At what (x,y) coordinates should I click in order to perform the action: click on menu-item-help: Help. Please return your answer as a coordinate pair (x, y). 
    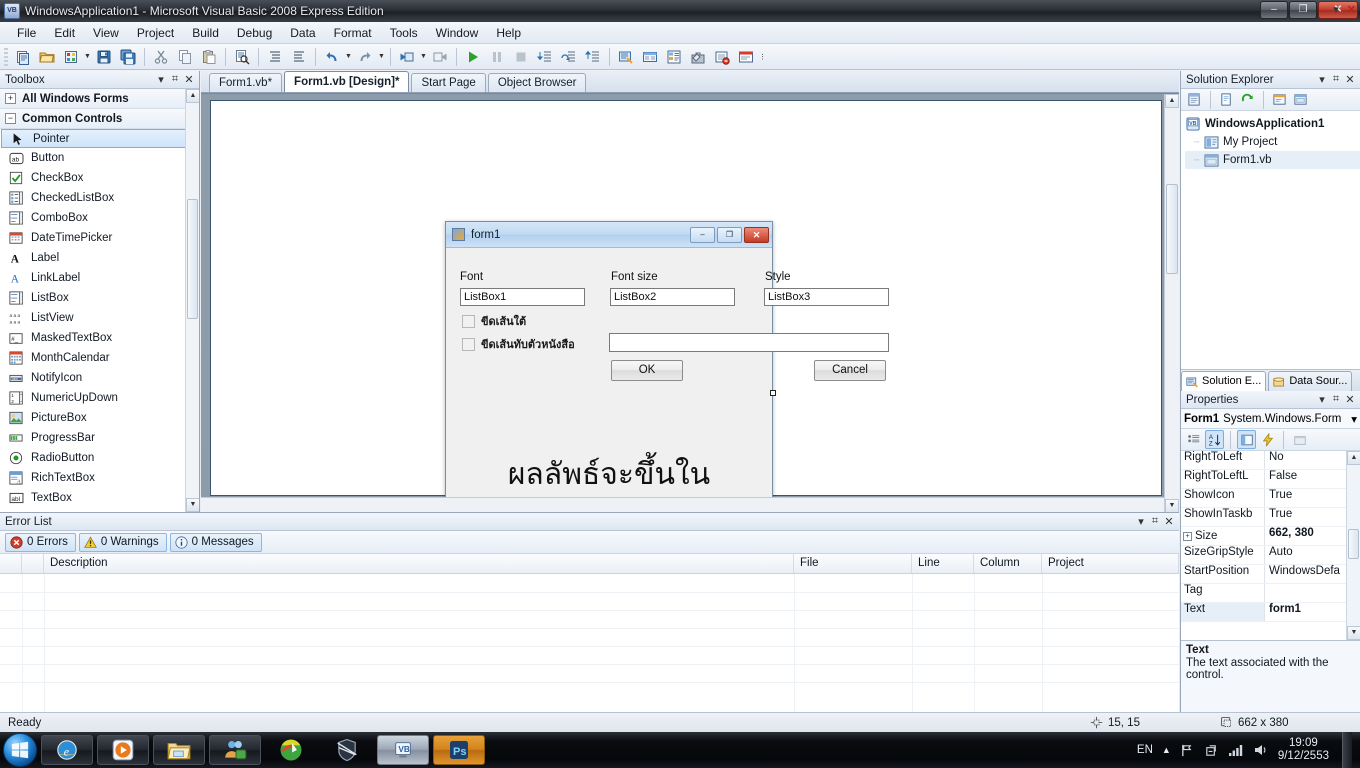
    Looking at the image, I should click on (508, 33).